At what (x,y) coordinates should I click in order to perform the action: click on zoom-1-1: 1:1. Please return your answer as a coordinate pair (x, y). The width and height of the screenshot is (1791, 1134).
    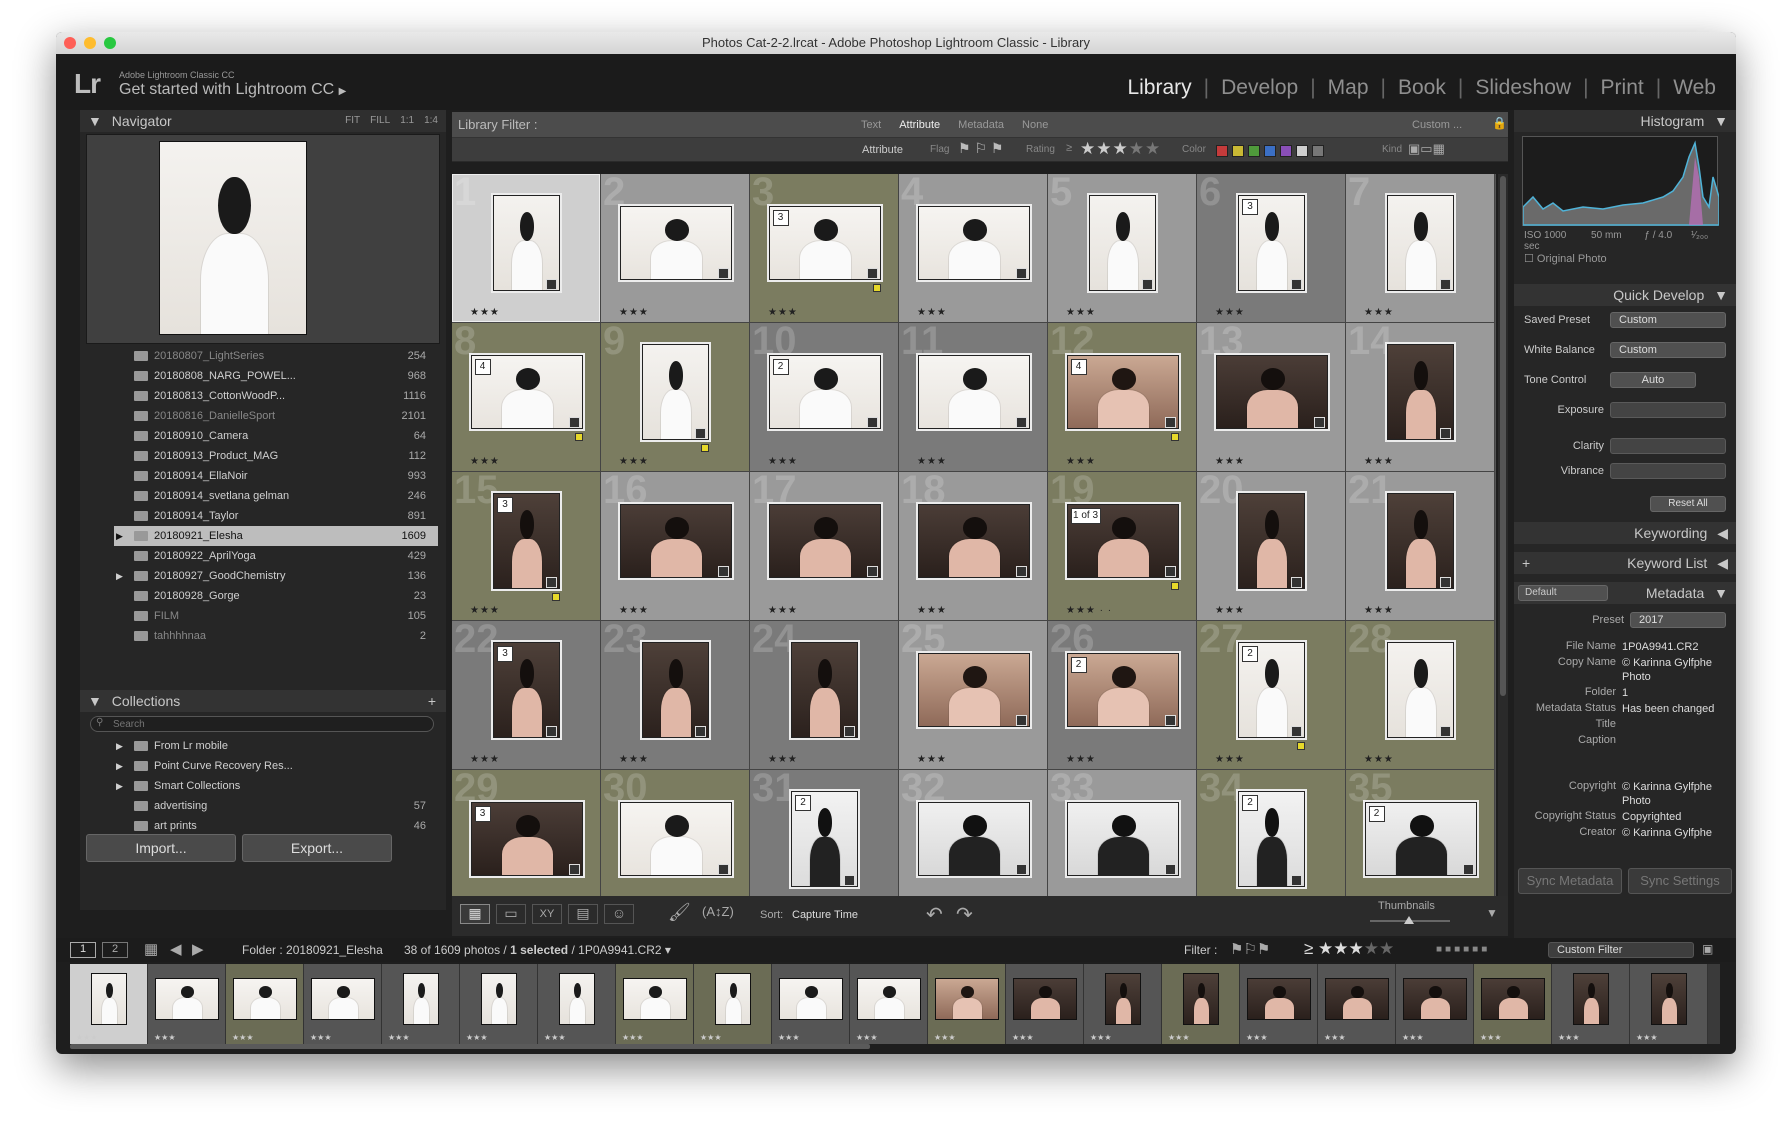
    Looking at the image, I should click on (407, 120).